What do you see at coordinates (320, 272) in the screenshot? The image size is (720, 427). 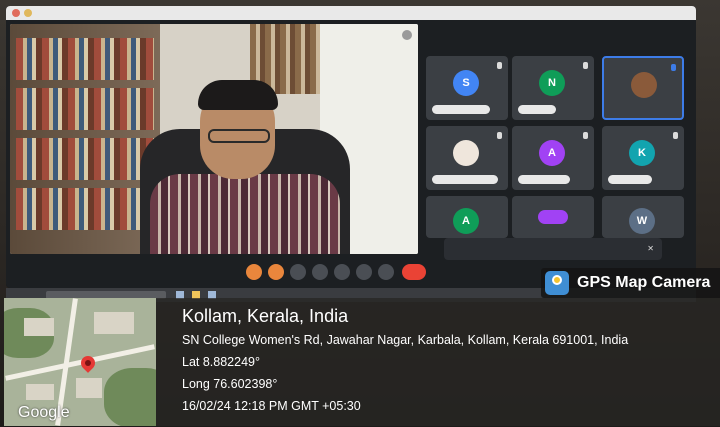 I see `emoji-button` at bounding box center [320, 272].